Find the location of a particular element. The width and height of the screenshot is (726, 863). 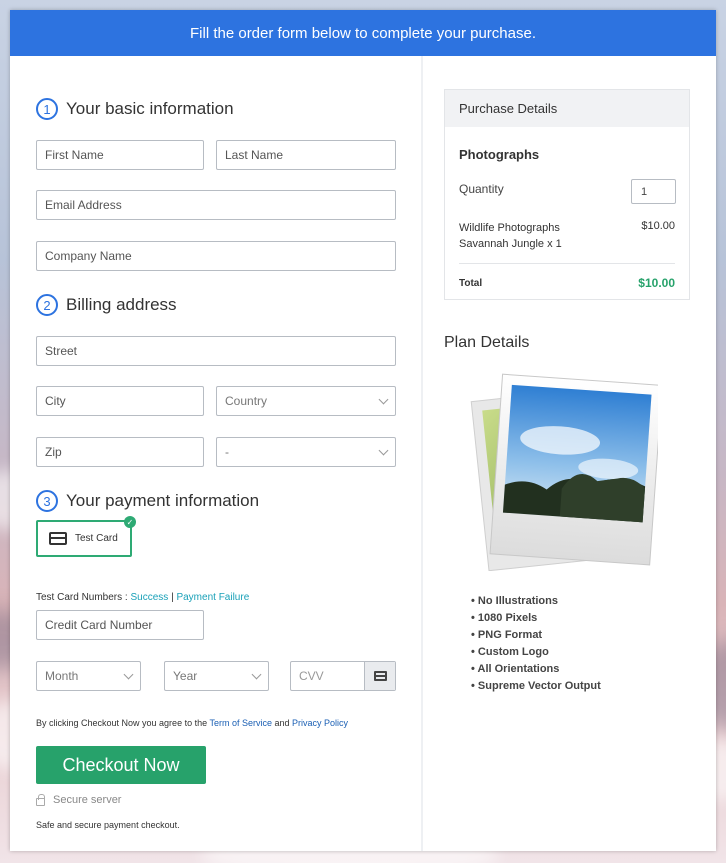

section-billing: 2 Billing address is located at coordinates (106, 305).